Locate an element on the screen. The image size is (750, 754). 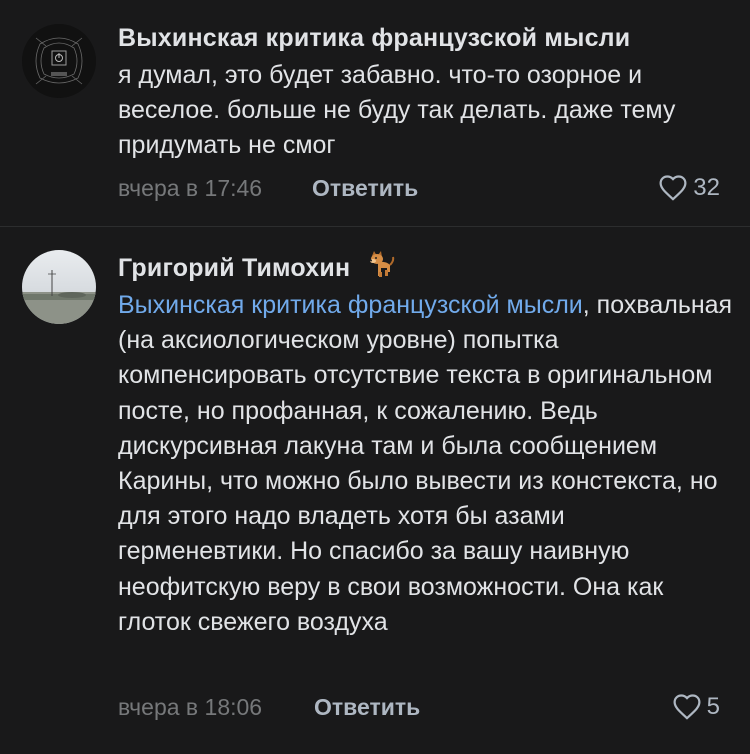
like-button: 5 is located at coordinates (696, 707).